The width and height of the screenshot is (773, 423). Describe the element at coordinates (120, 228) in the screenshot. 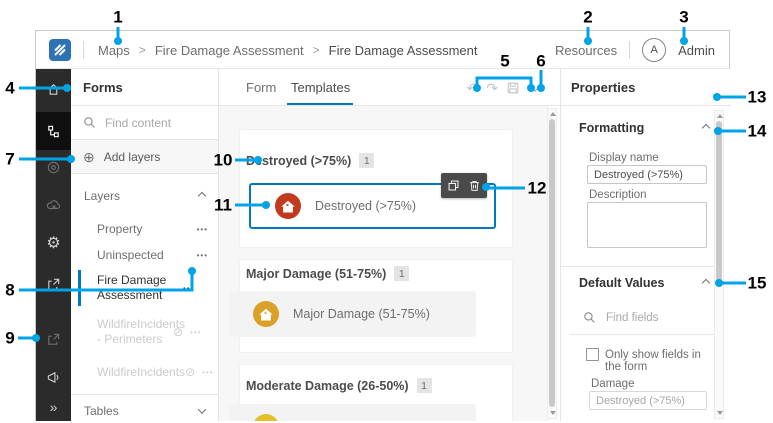

I see `layer-name: Property` at that location.